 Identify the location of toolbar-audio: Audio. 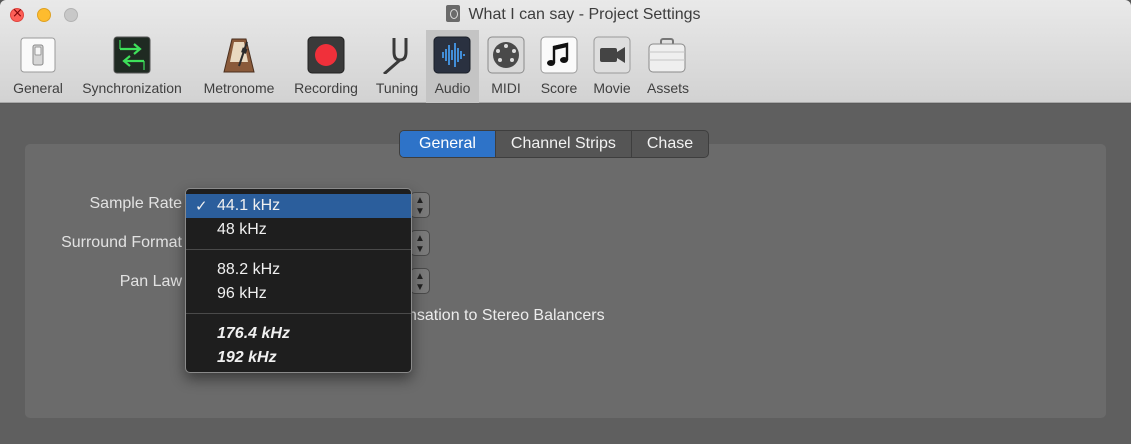
(452, 66).